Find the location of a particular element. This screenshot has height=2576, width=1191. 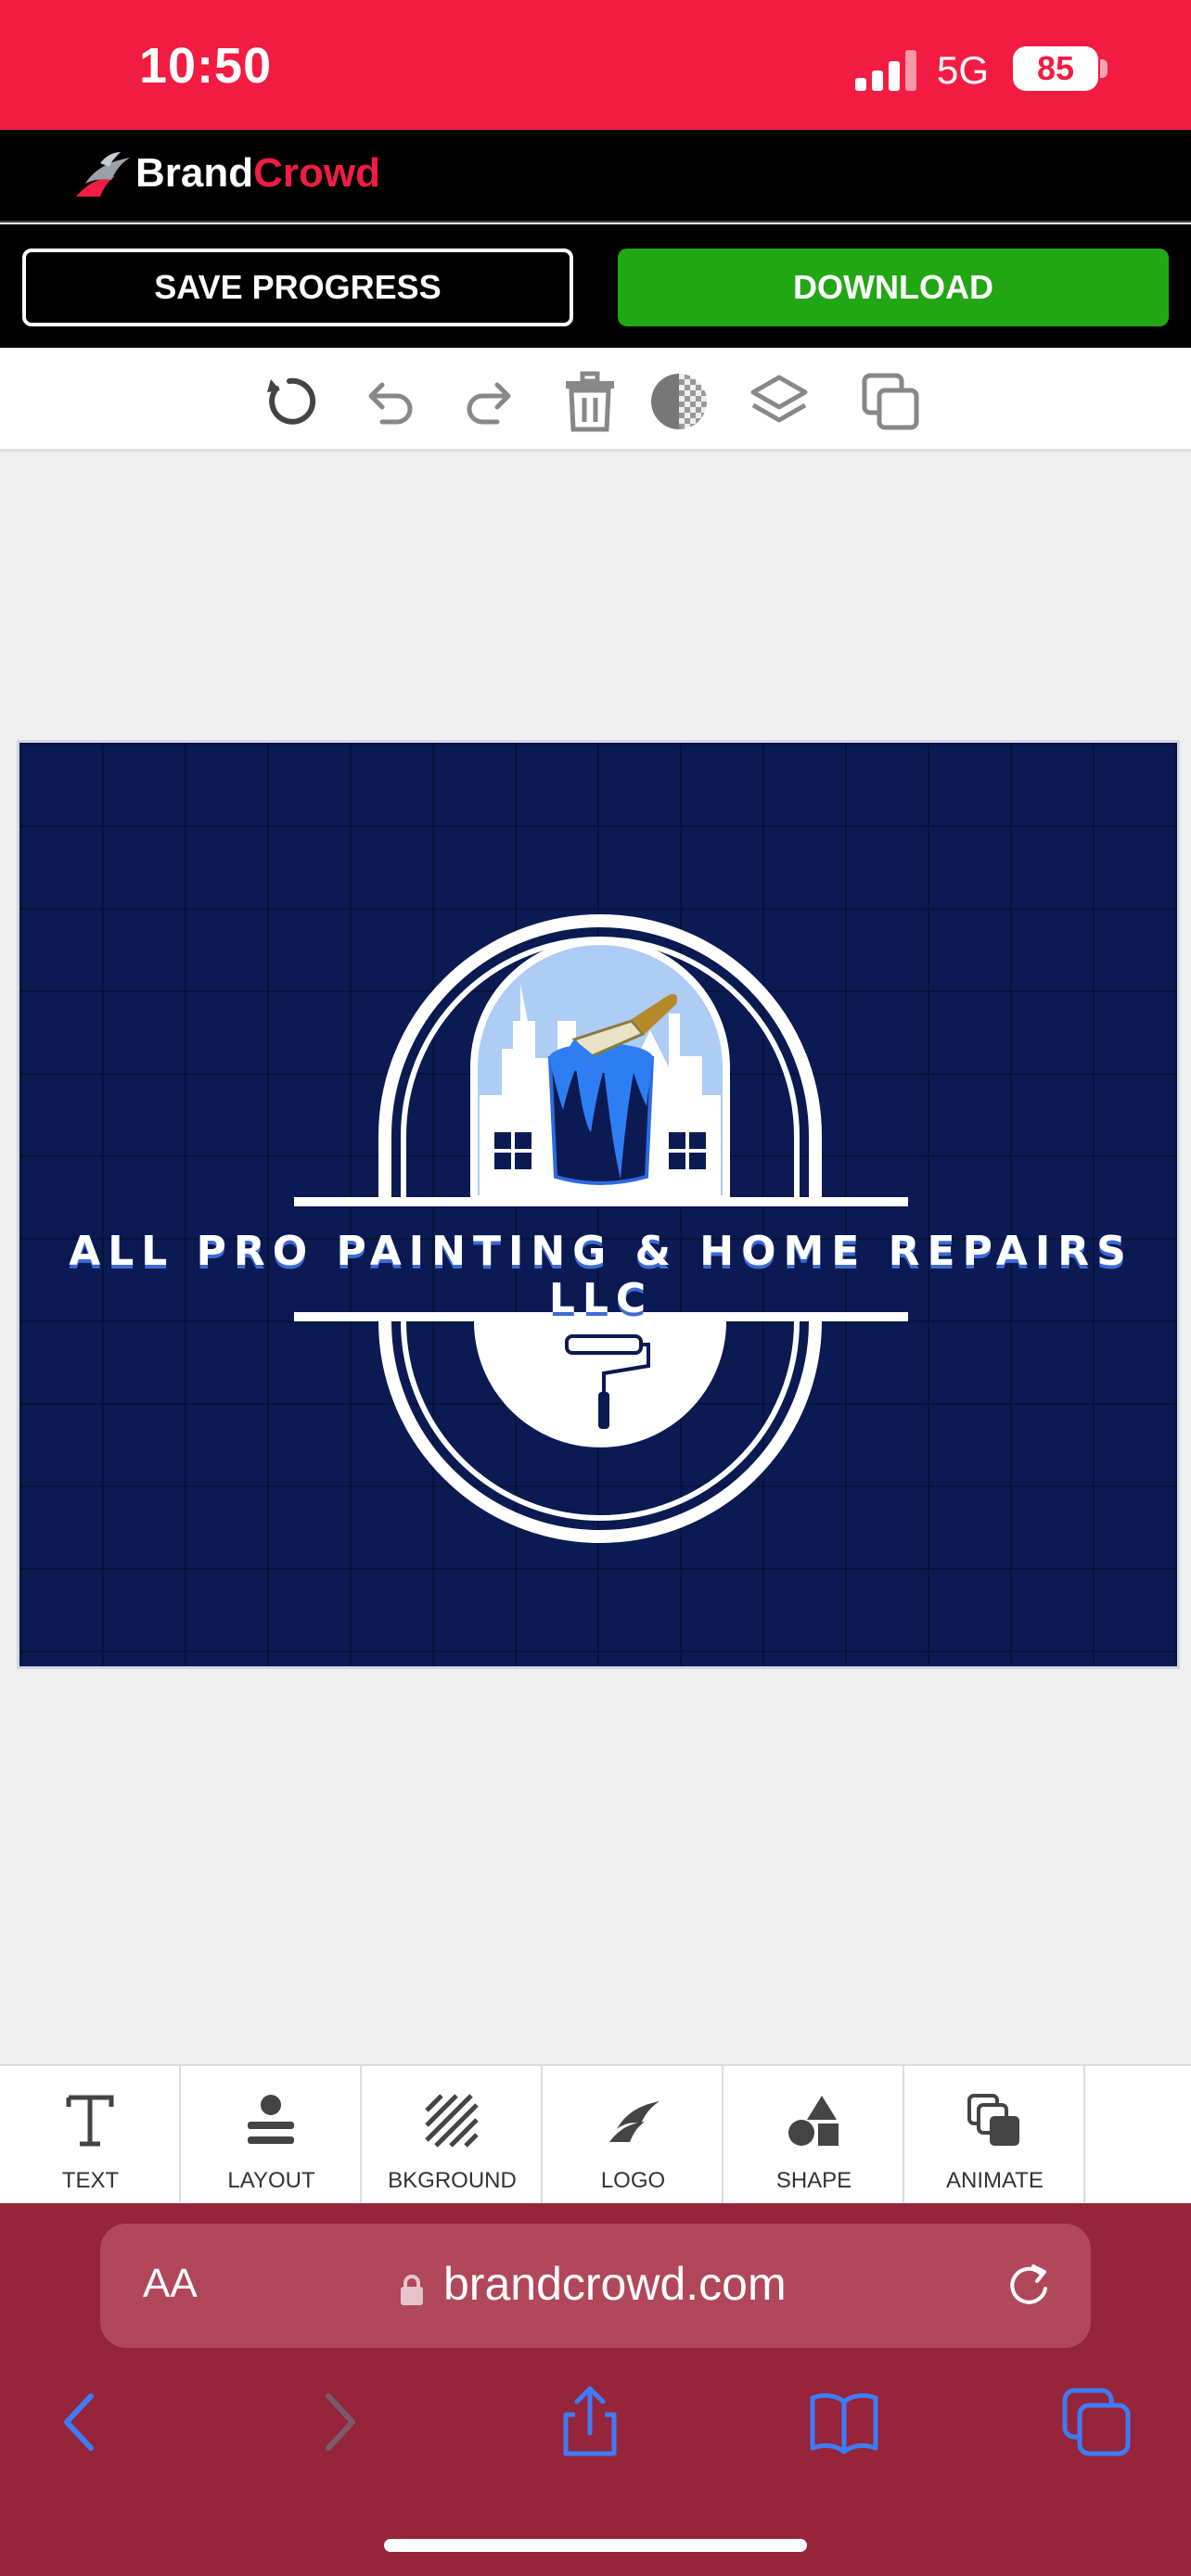

text-icon is located at coordinates (90, 2121).